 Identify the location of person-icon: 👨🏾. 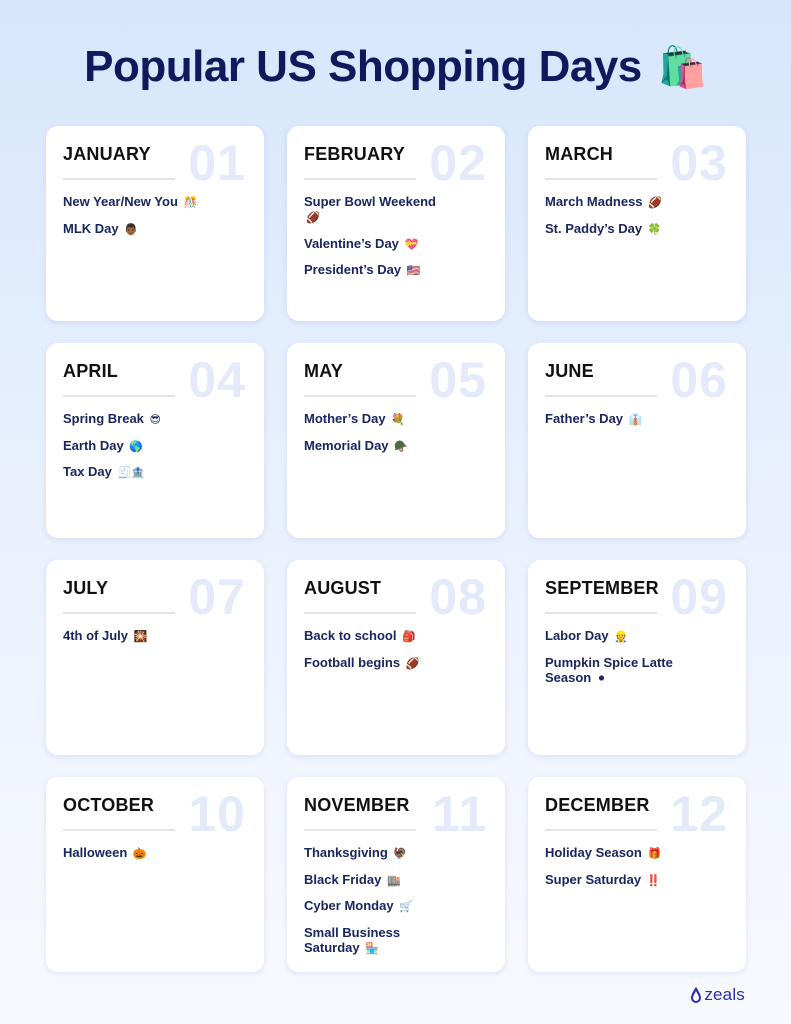
(131, 229).